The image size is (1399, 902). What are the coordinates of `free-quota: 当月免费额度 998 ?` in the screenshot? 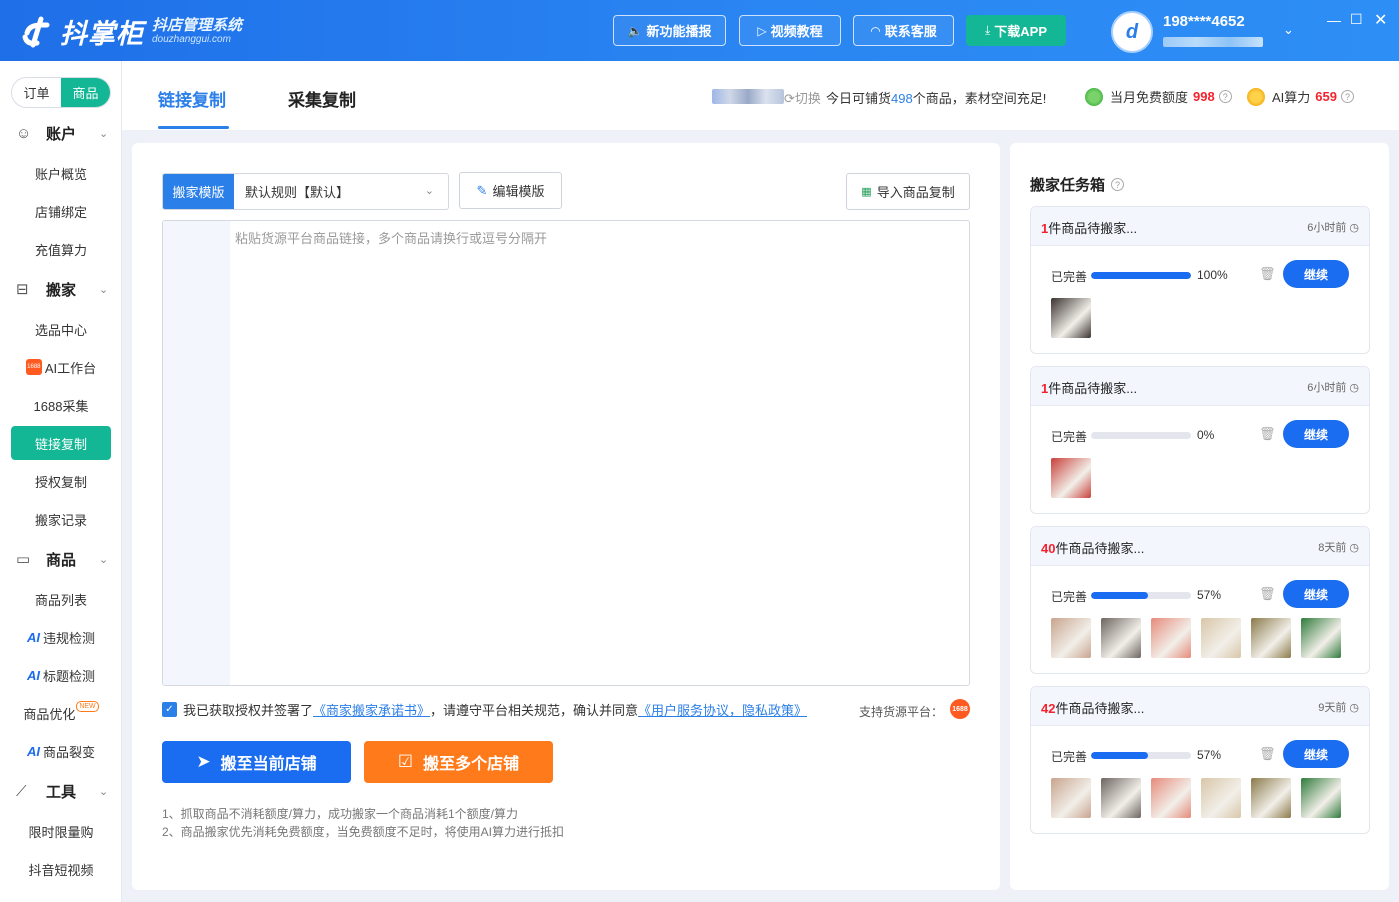 It's located at (1158, 96).